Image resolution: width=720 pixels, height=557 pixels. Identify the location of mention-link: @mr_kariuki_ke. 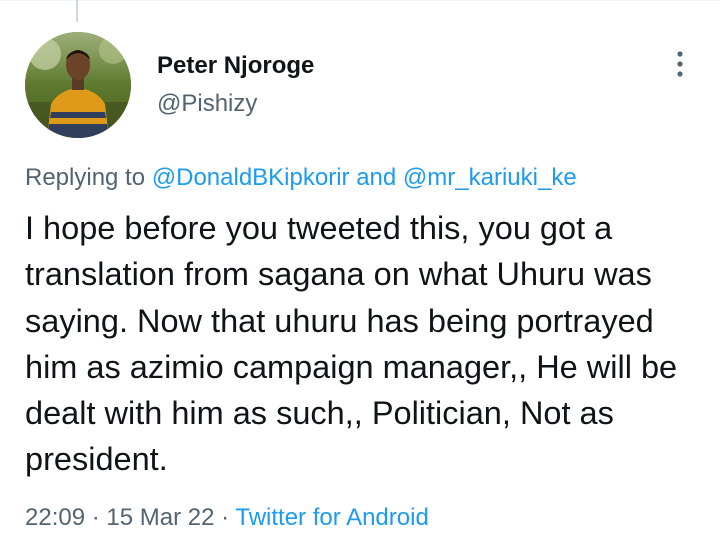
(490, 177).